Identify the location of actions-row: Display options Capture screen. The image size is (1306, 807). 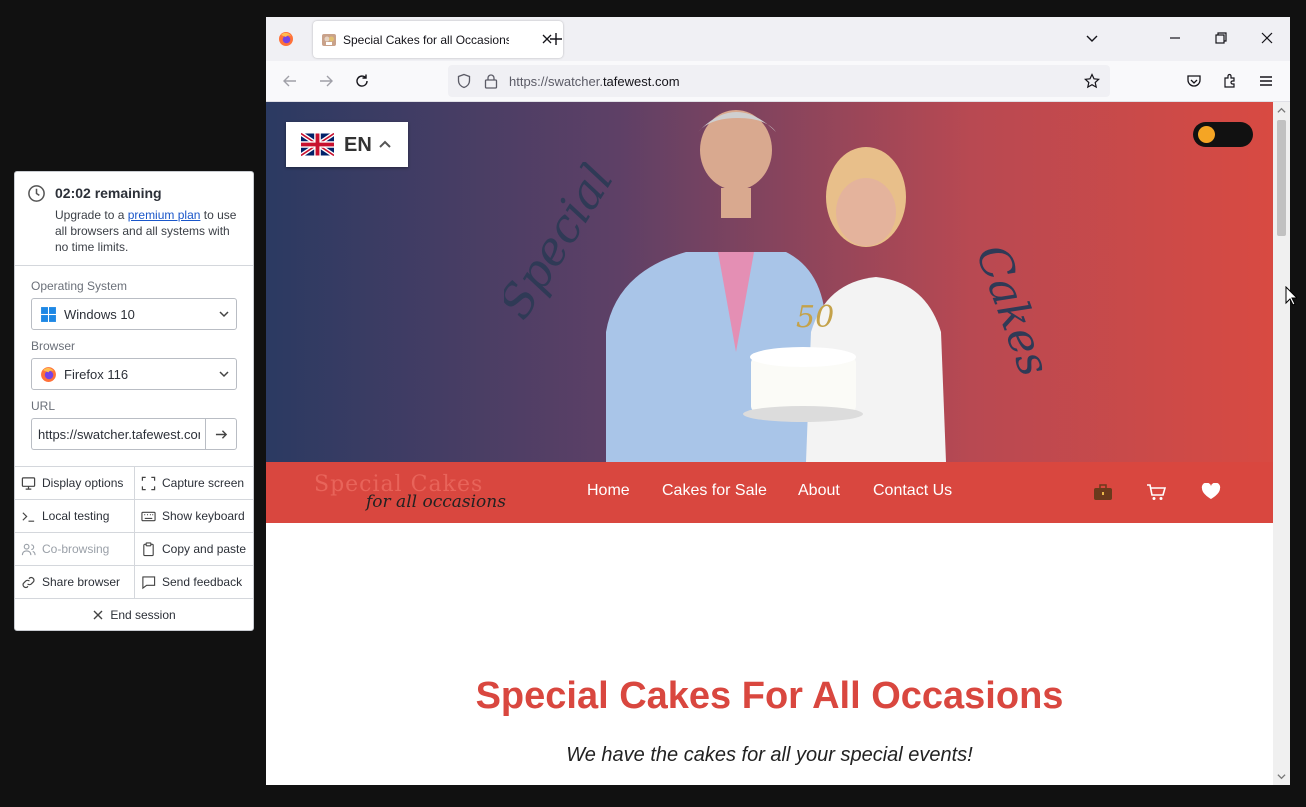
(134, 482).